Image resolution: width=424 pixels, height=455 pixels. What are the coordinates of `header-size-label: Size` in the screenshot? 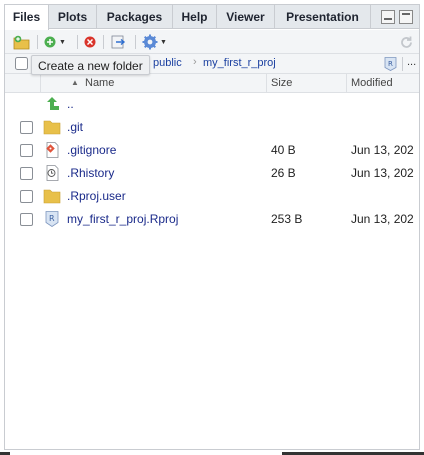 It's located at (282, 83).